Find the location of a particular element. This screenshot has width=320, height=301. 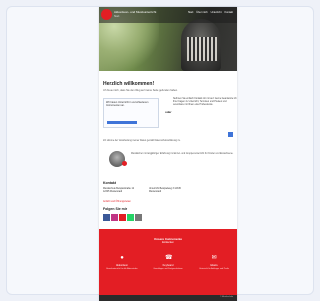

facebook-icon is located at coordinates (106, 217).